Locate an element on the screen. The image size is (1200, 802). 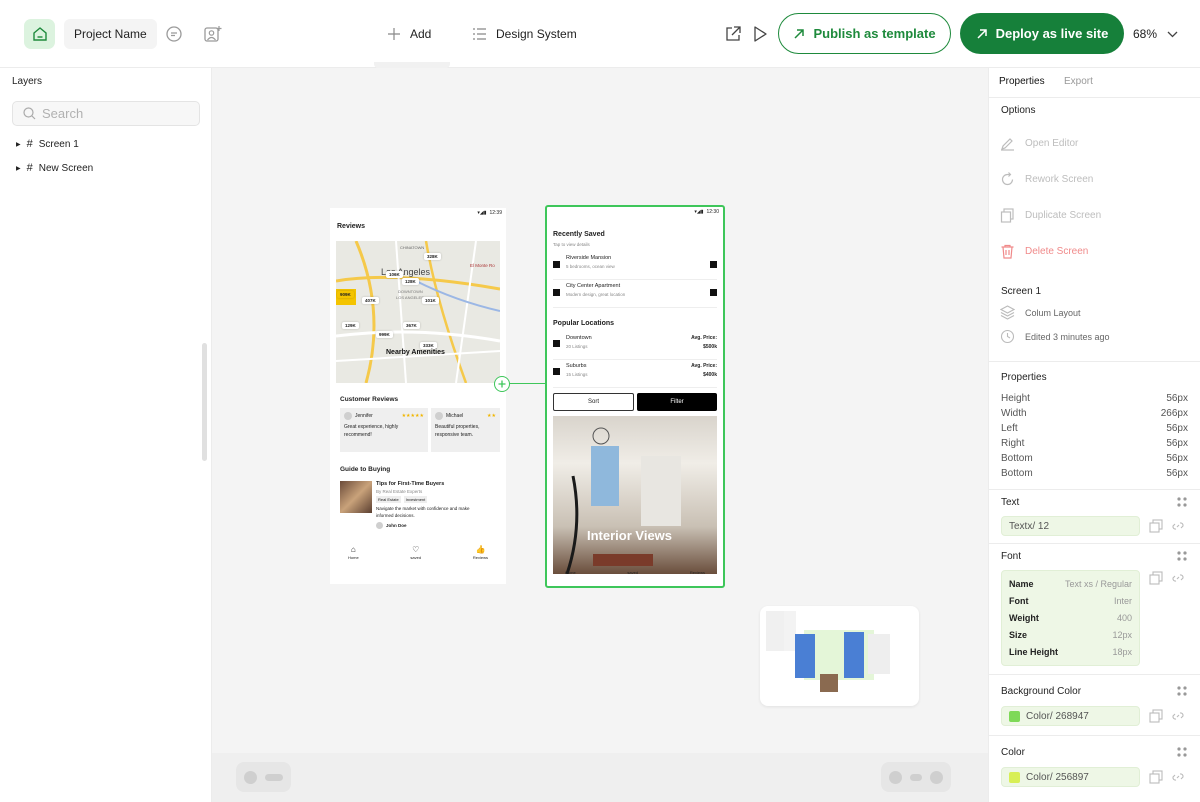
options-title: Options is located at coordinates (1018, 110).